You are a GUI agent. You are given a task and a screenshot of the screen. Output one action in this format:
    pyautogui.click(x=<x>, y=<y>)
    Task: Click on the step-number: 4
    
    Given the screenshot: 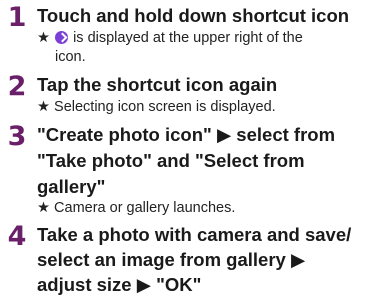 What is the action you would take?
    pyautogui.click(x=17, y=236)
    